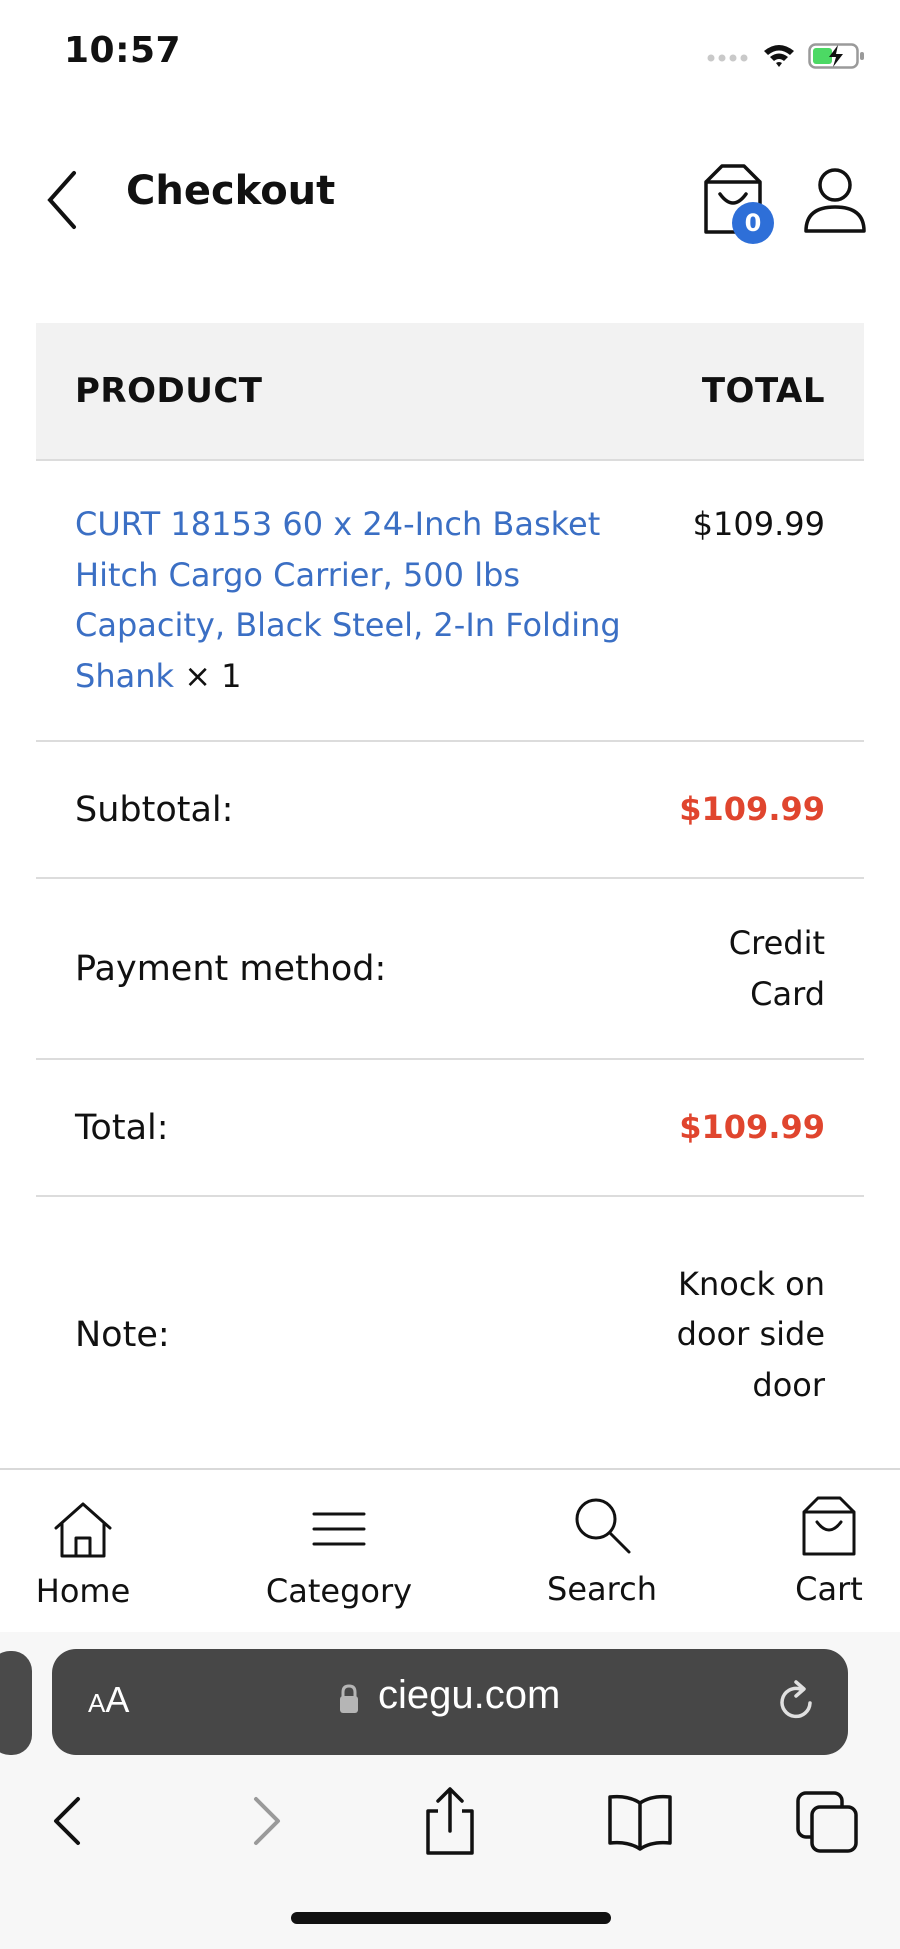  I want to click on tab-cart-label: Cart, so click(829, 1589).